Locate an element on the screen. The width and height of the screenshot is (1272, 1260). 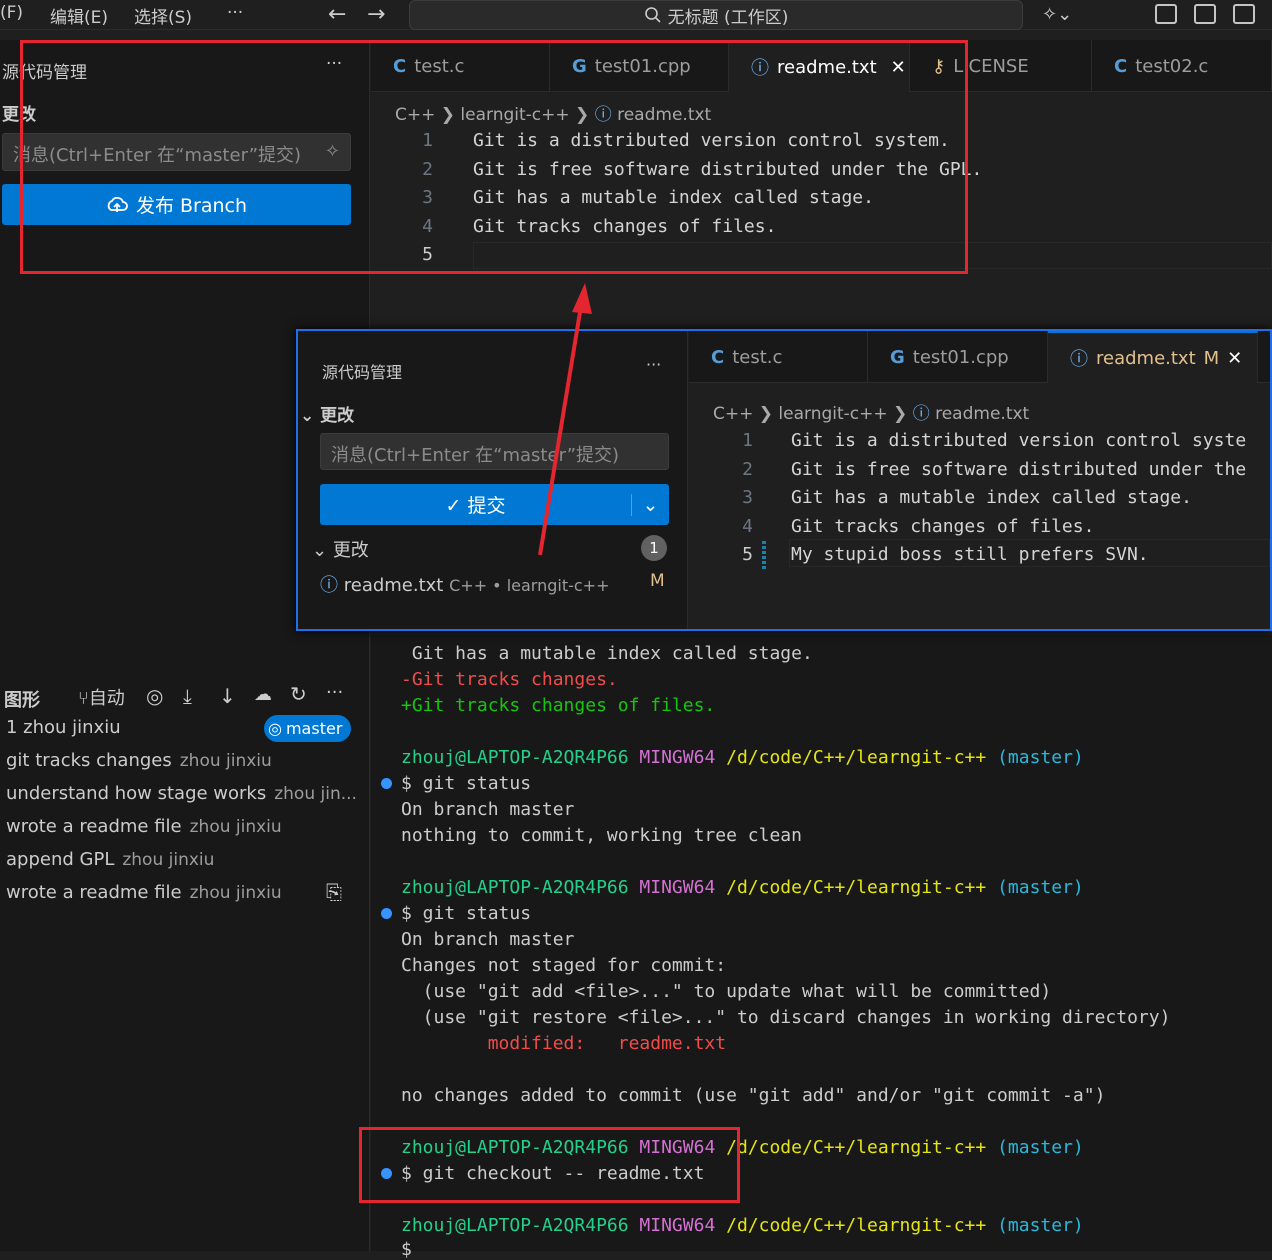
changed-file-name: readme.txt is located at coordinates (393, 585).